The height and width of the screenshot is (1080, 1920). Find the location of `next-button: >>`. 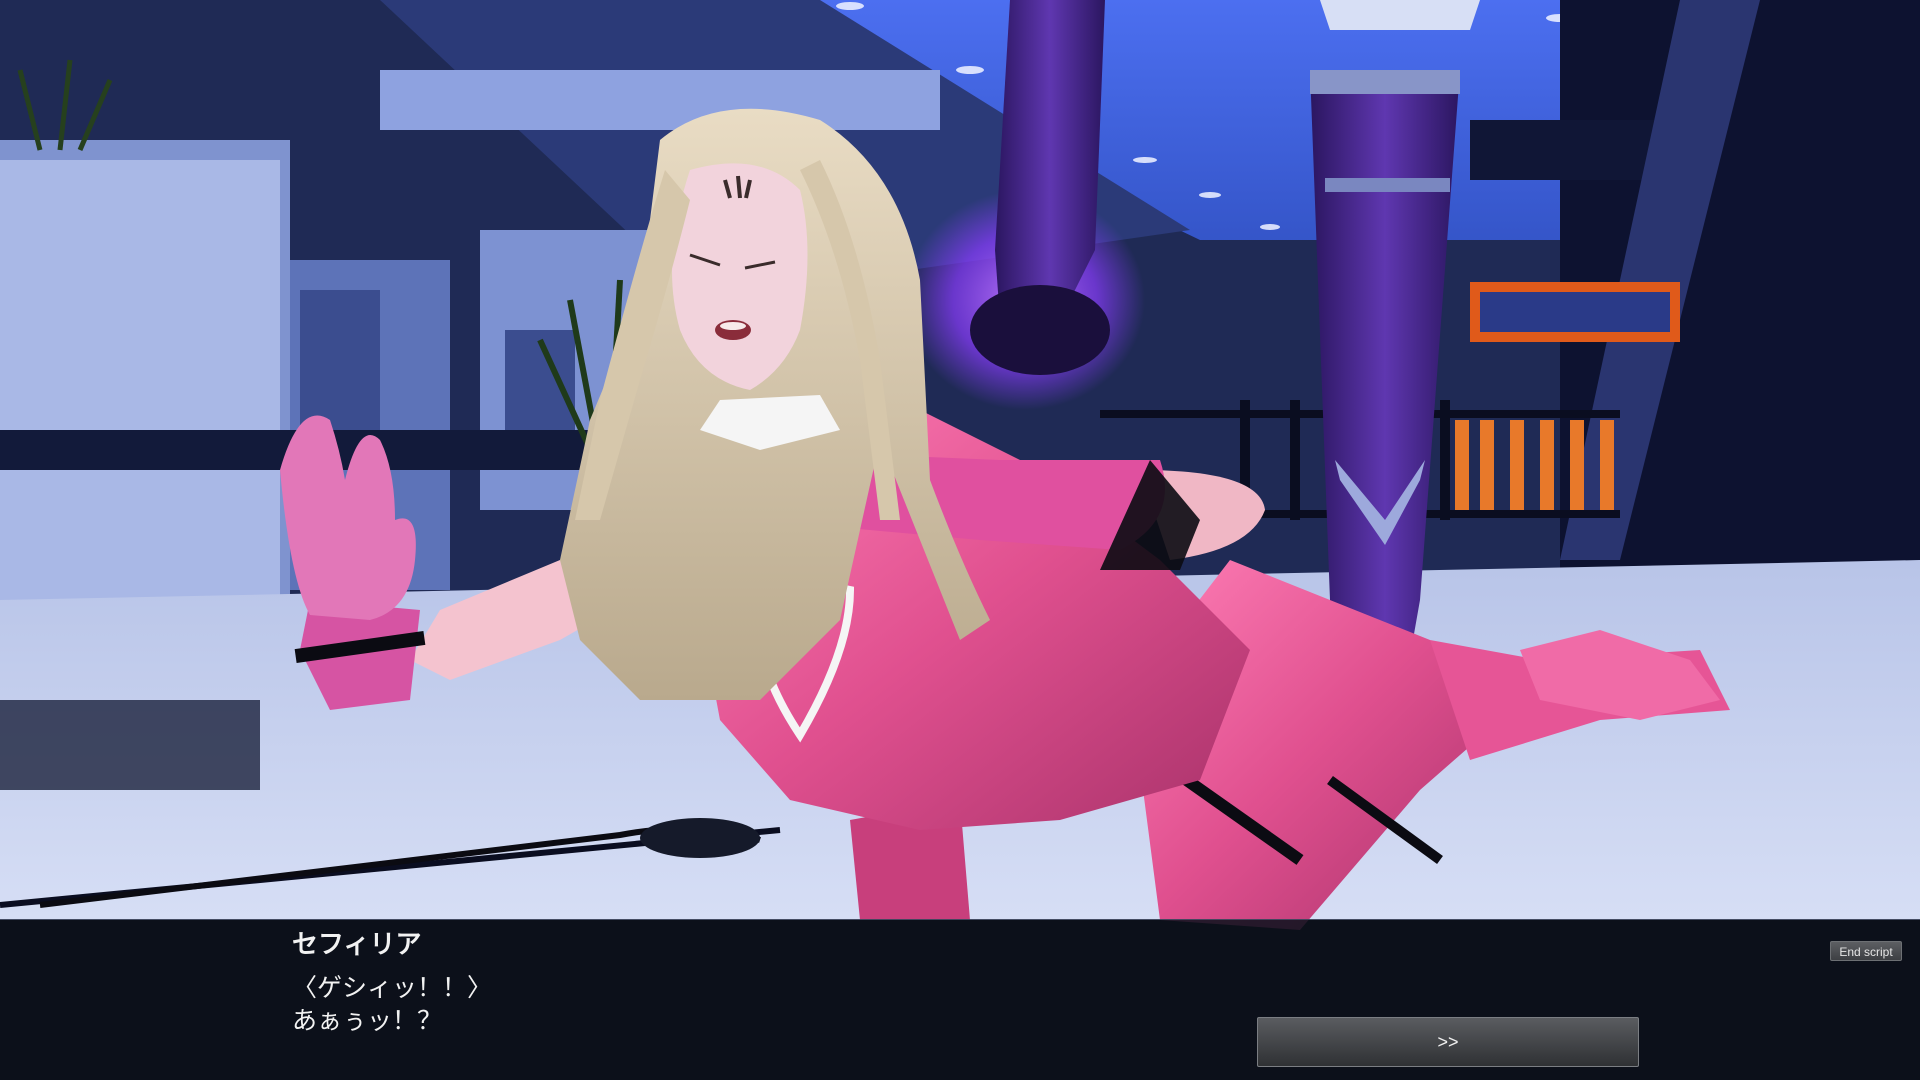

next-button: >> is located at coordinates (1448, 1042).